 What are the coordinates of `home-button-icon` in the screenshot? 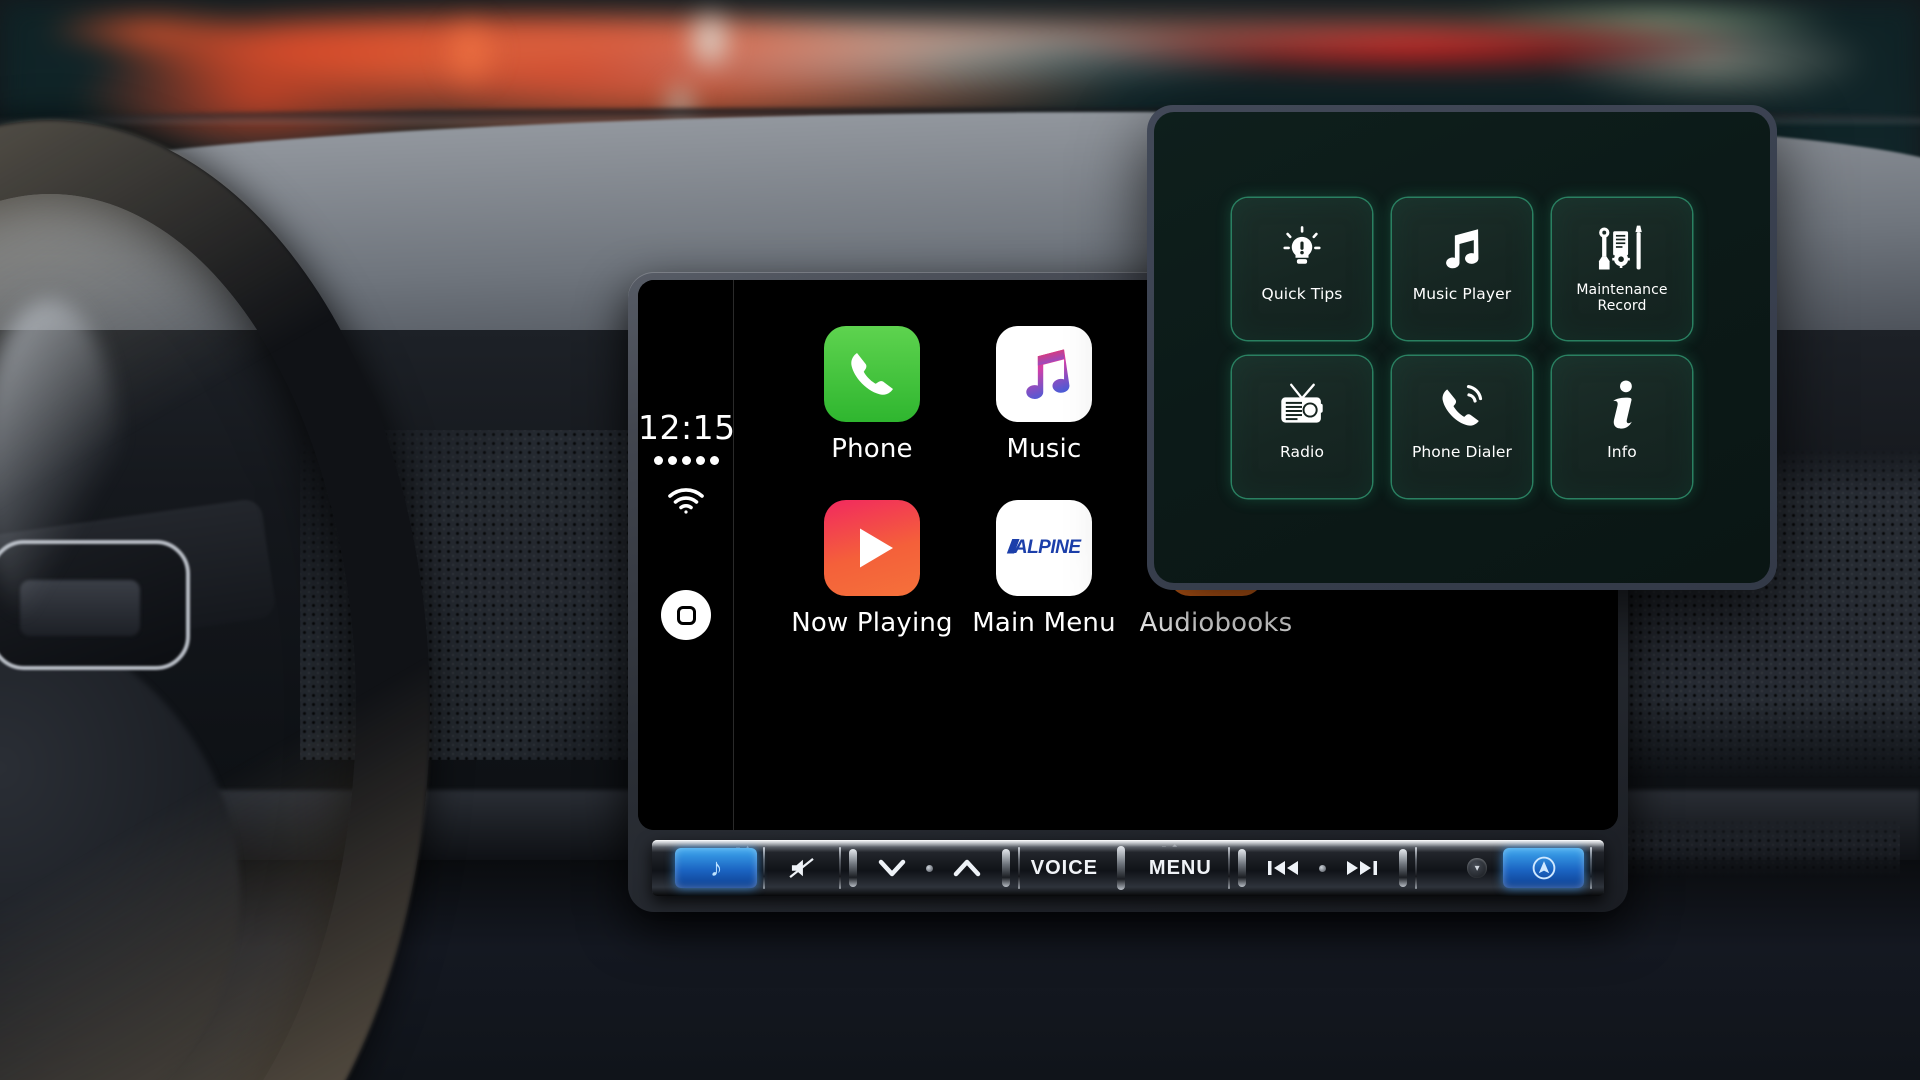 It's located at (686, 615).